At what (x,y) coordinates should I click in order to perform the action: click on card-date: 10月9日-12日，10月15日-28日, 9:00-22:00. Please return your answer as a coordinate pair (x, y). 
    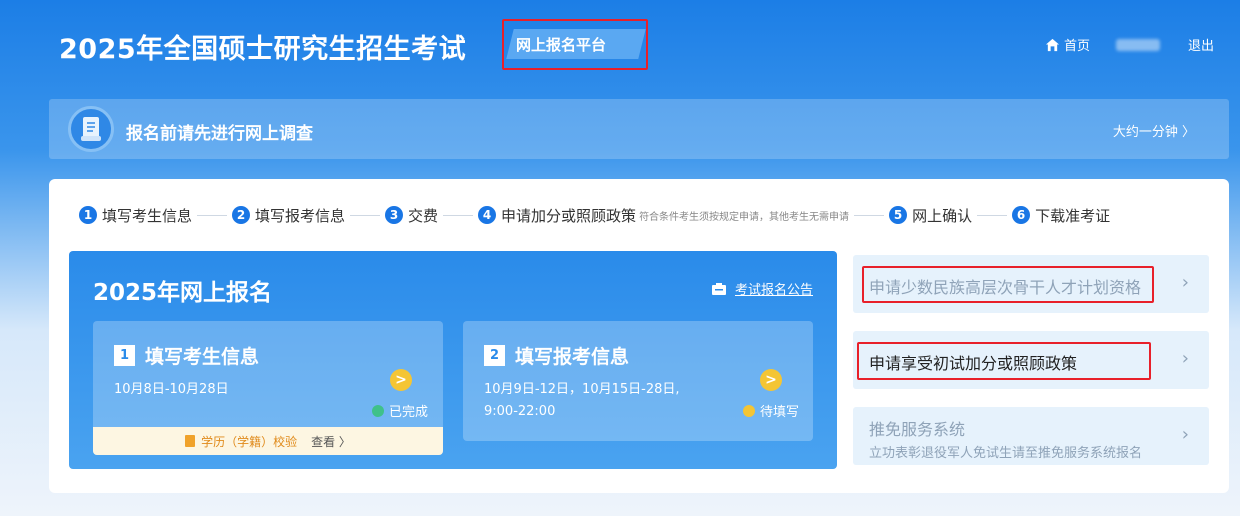
    Looking at the image, I should click on (582, 401).